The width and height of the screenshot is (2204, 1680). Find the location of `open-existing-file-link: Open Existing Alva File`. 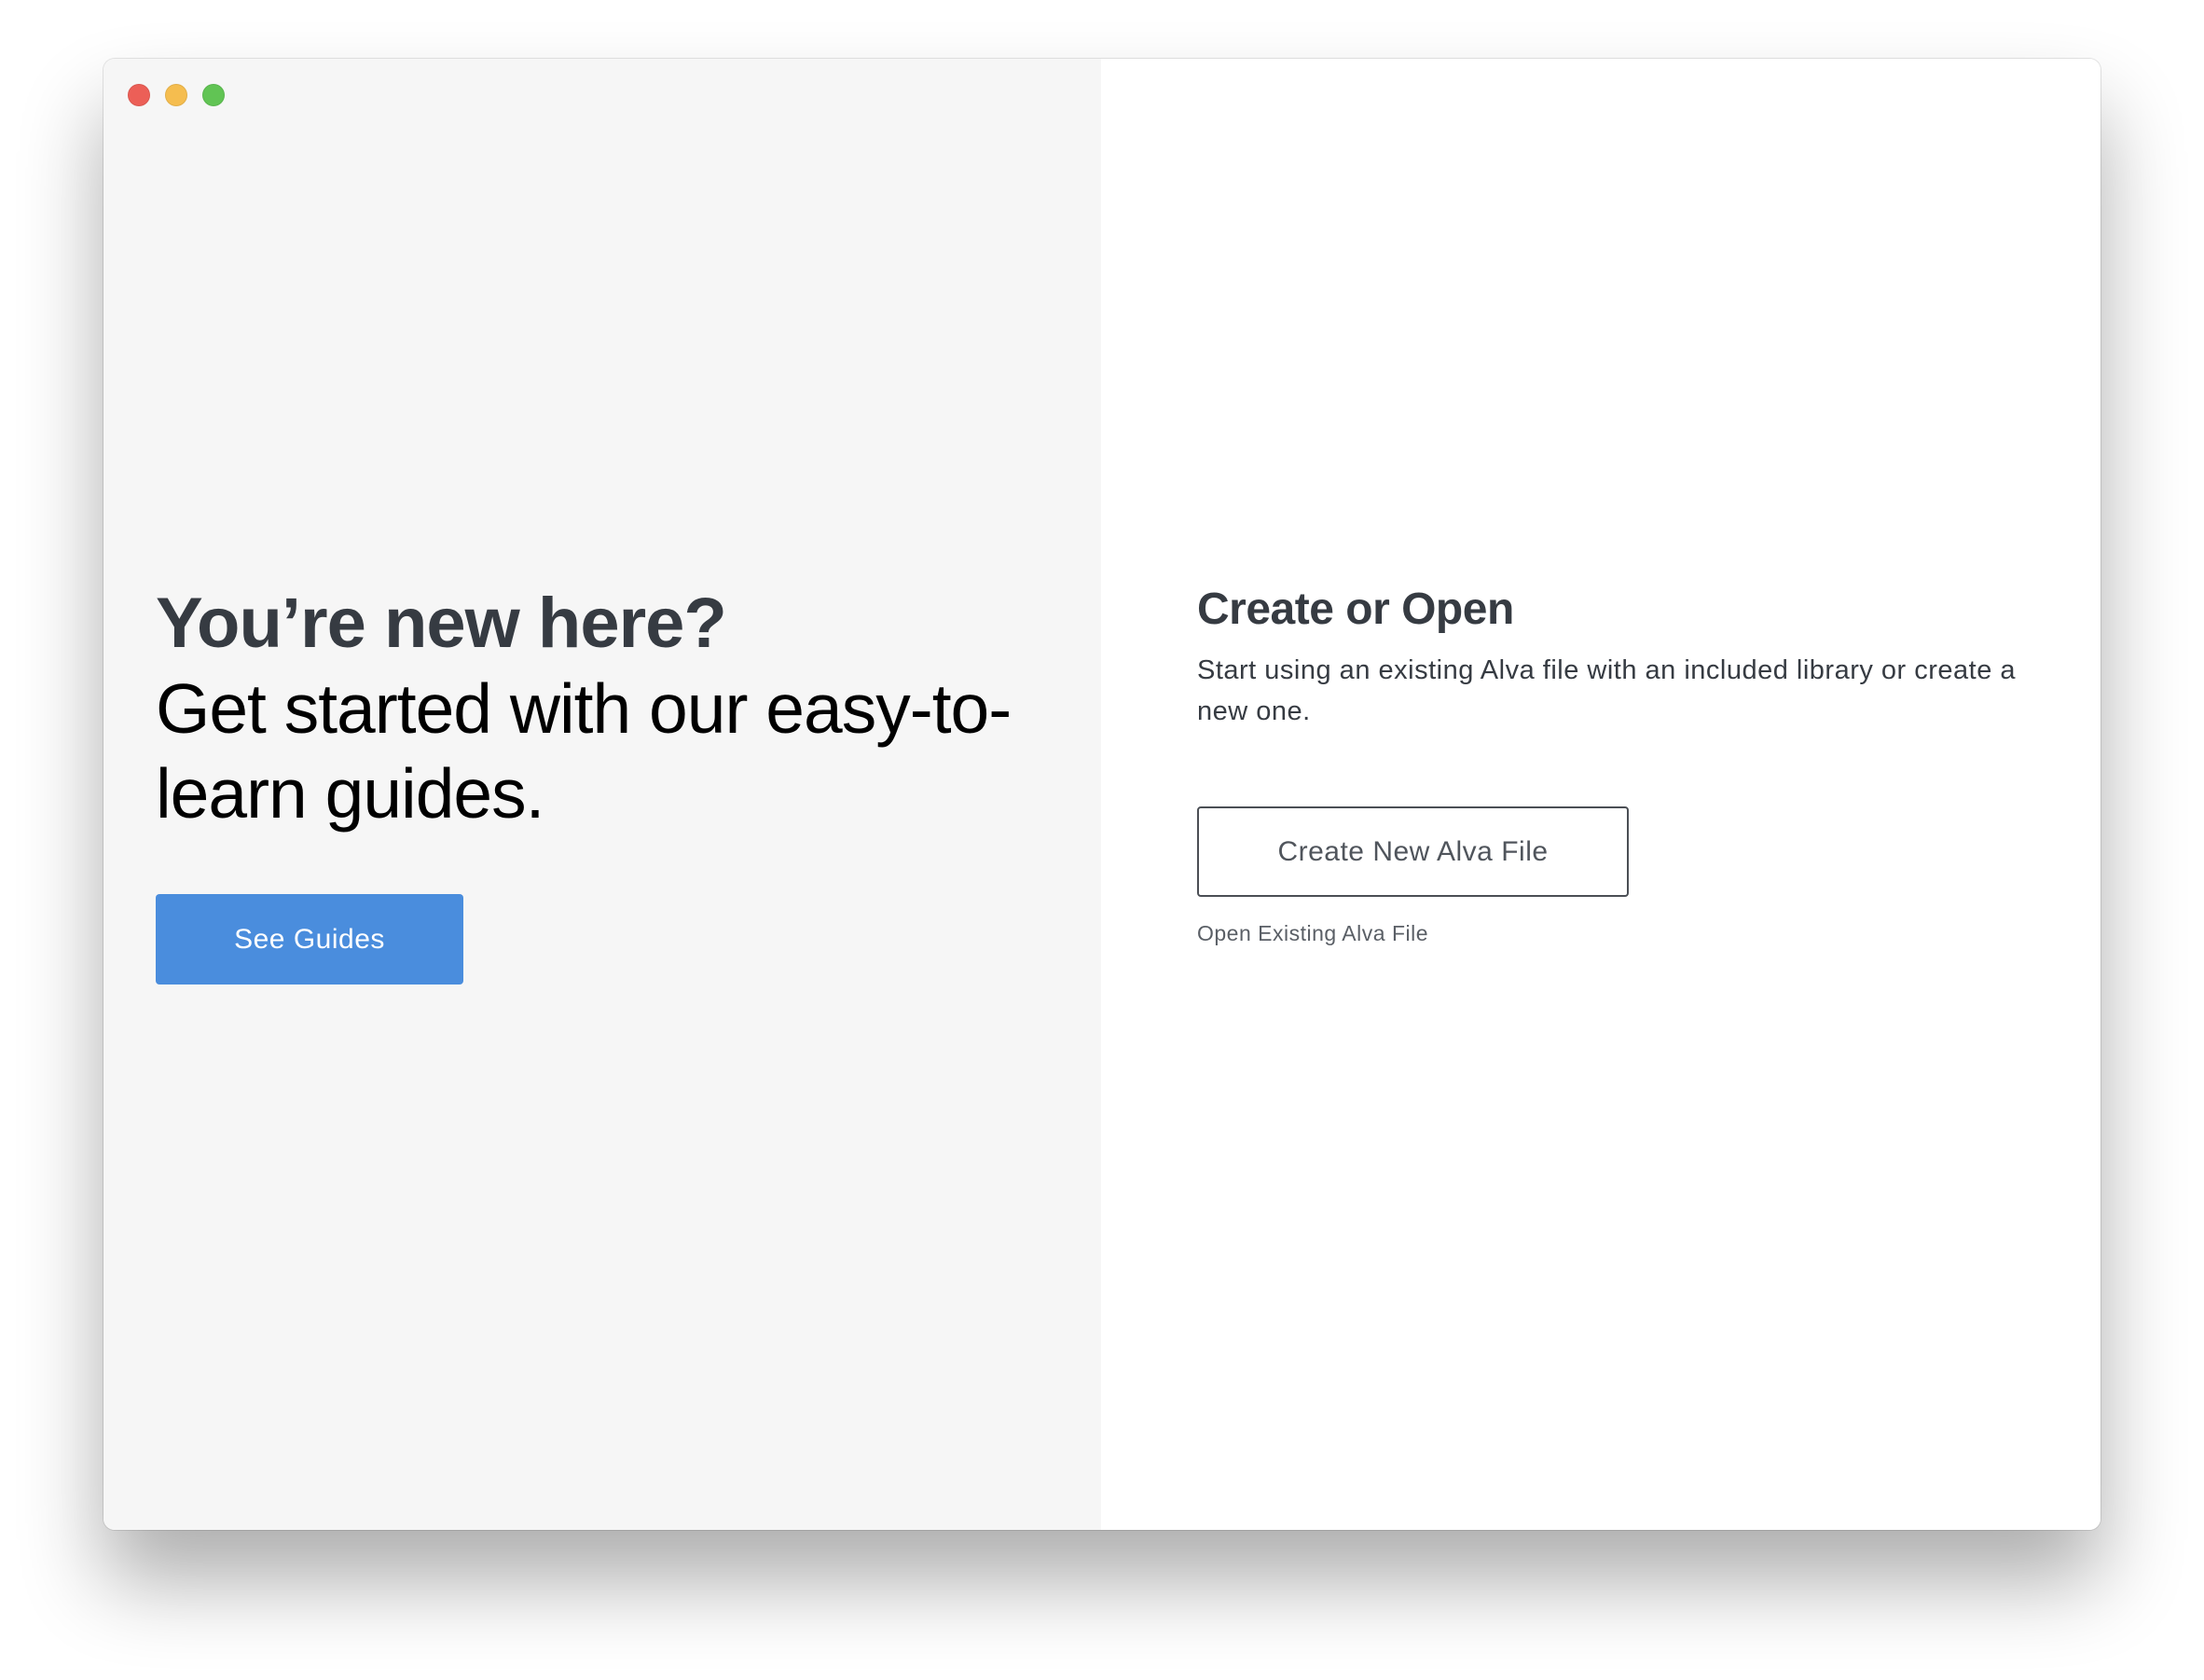

open-existing-file-link: Open Existing Alva File is located at coordinates (1635, 933).